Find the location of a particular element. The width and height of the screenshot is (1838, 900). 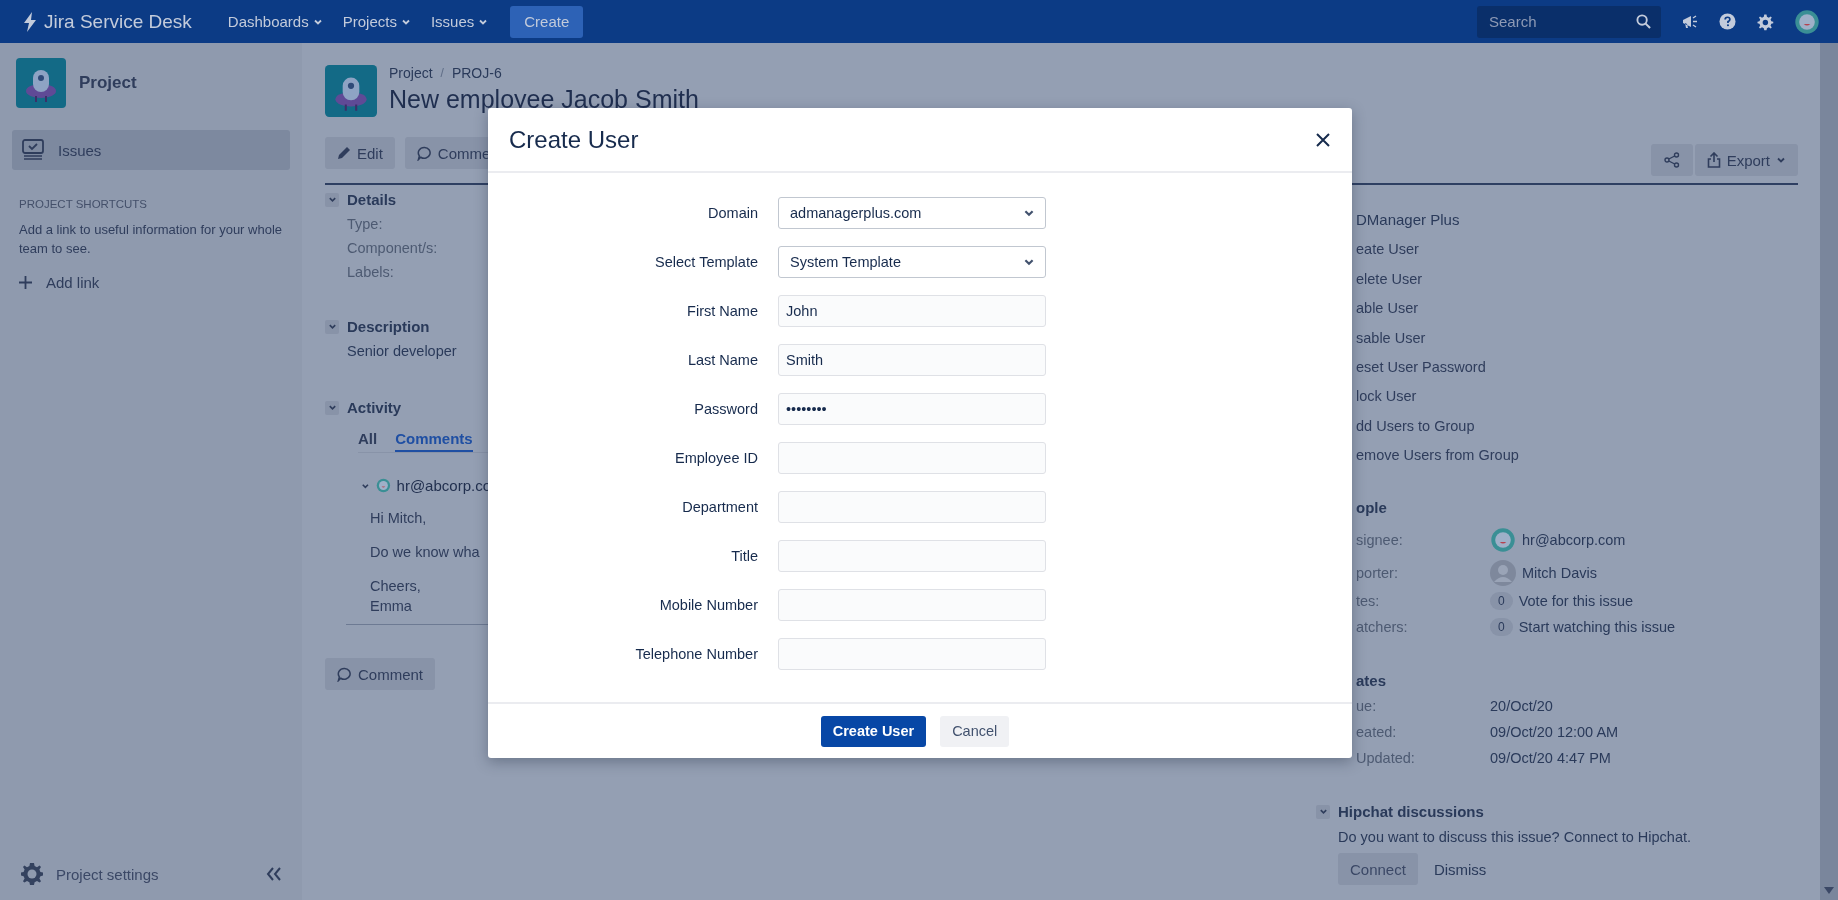

plus-icon is located at coordinates (25, 282).